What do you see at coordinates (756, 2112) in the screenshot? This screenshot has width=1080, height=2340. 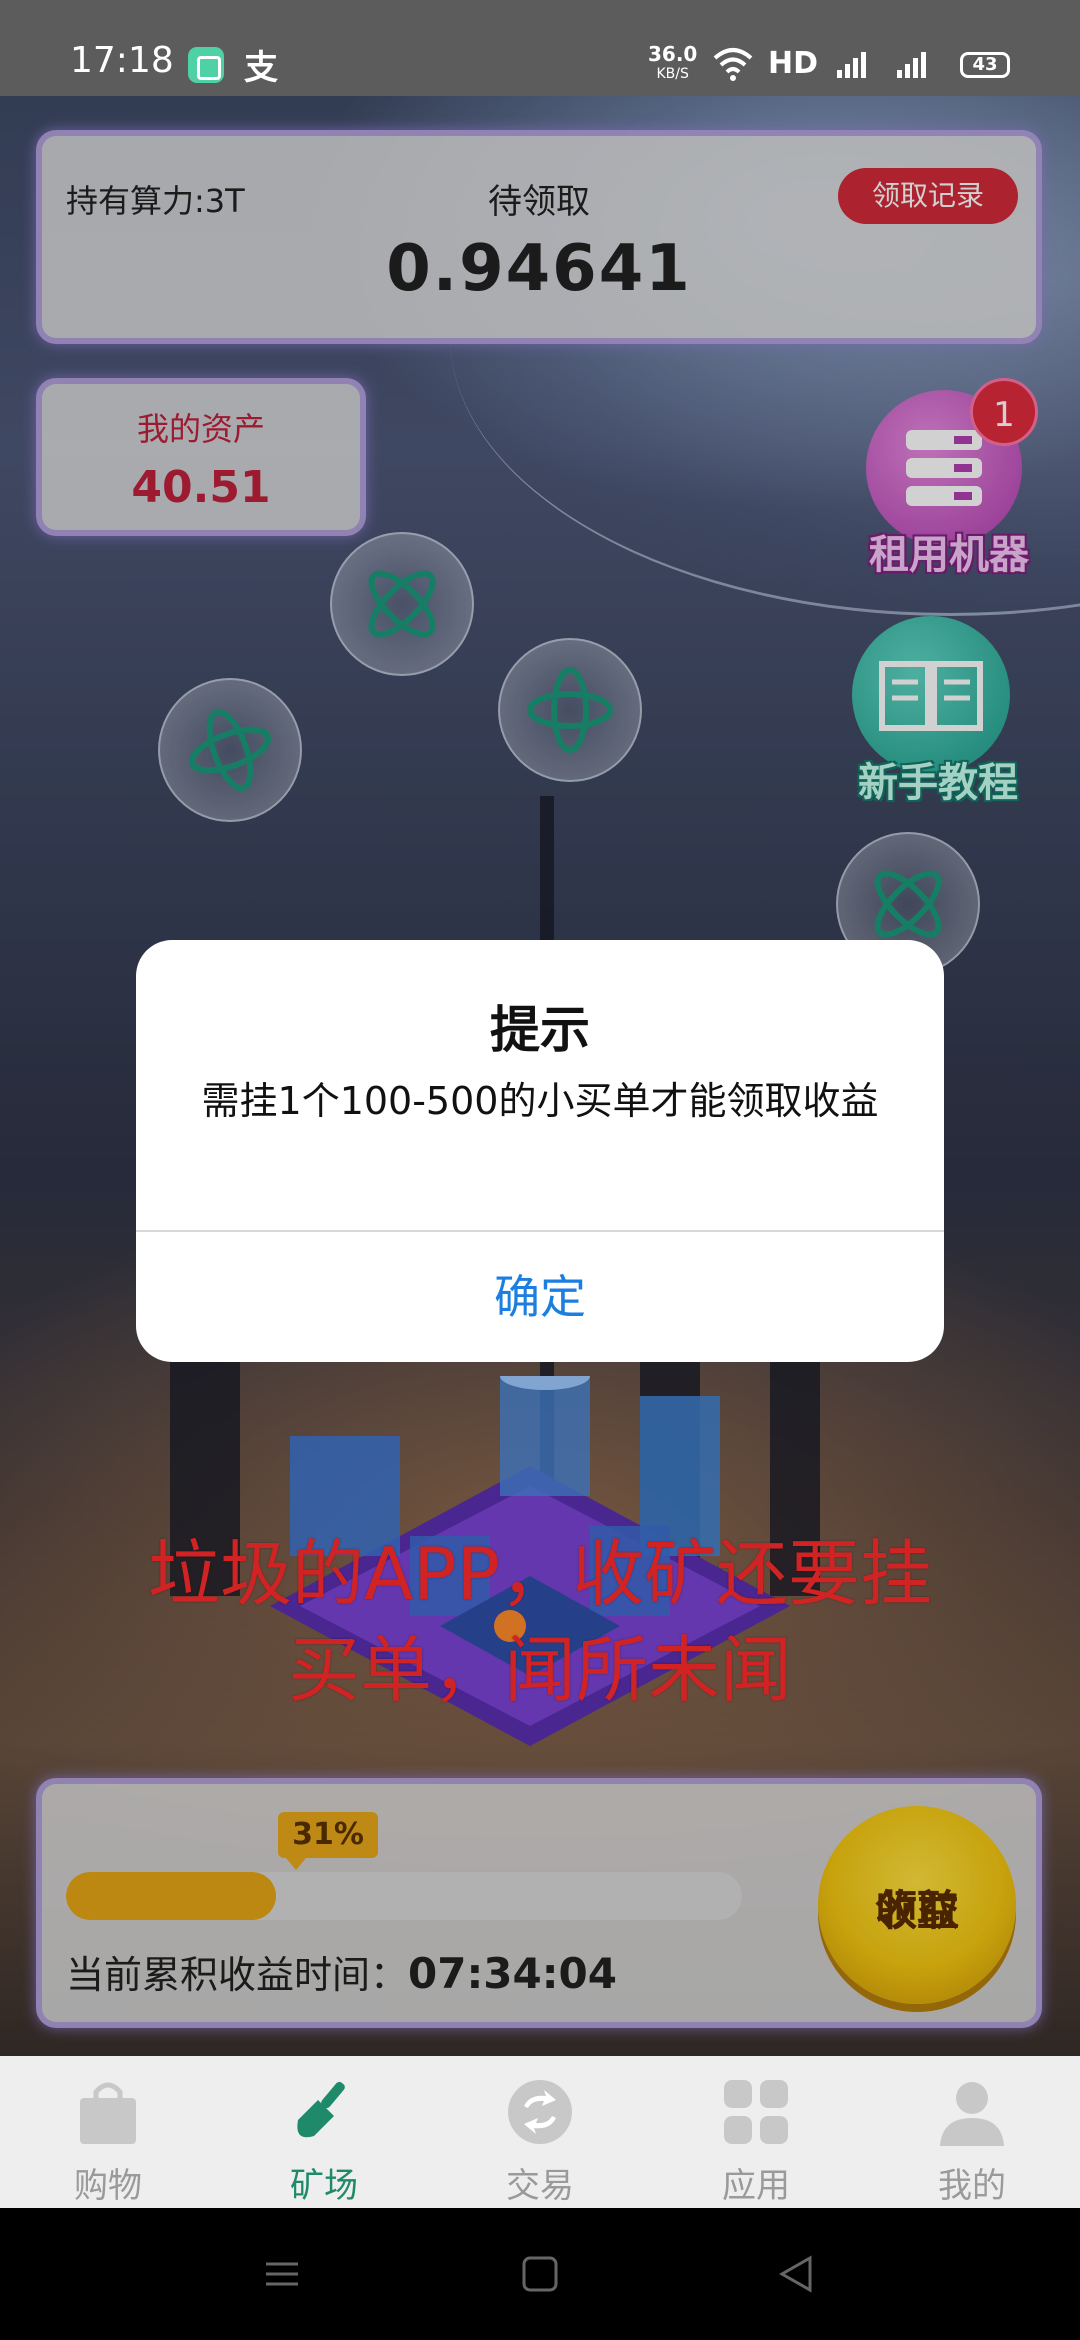 I see `apps-grid-icon` at bounding box center [756, 2112].